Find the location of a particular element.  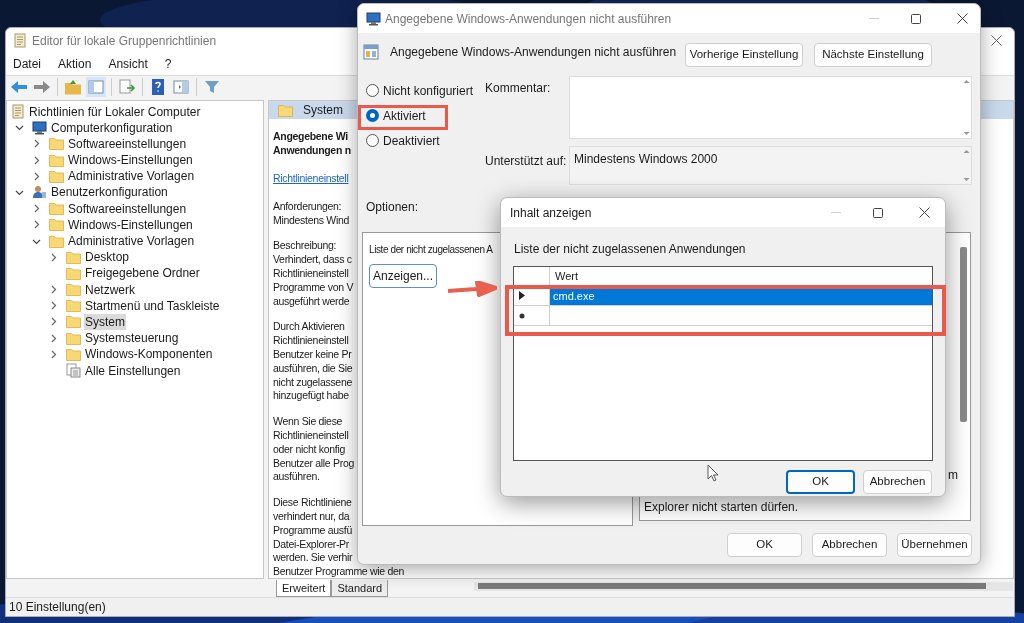

tree-item: Benutzerkonfiguration is located at coordinates (109, 192).